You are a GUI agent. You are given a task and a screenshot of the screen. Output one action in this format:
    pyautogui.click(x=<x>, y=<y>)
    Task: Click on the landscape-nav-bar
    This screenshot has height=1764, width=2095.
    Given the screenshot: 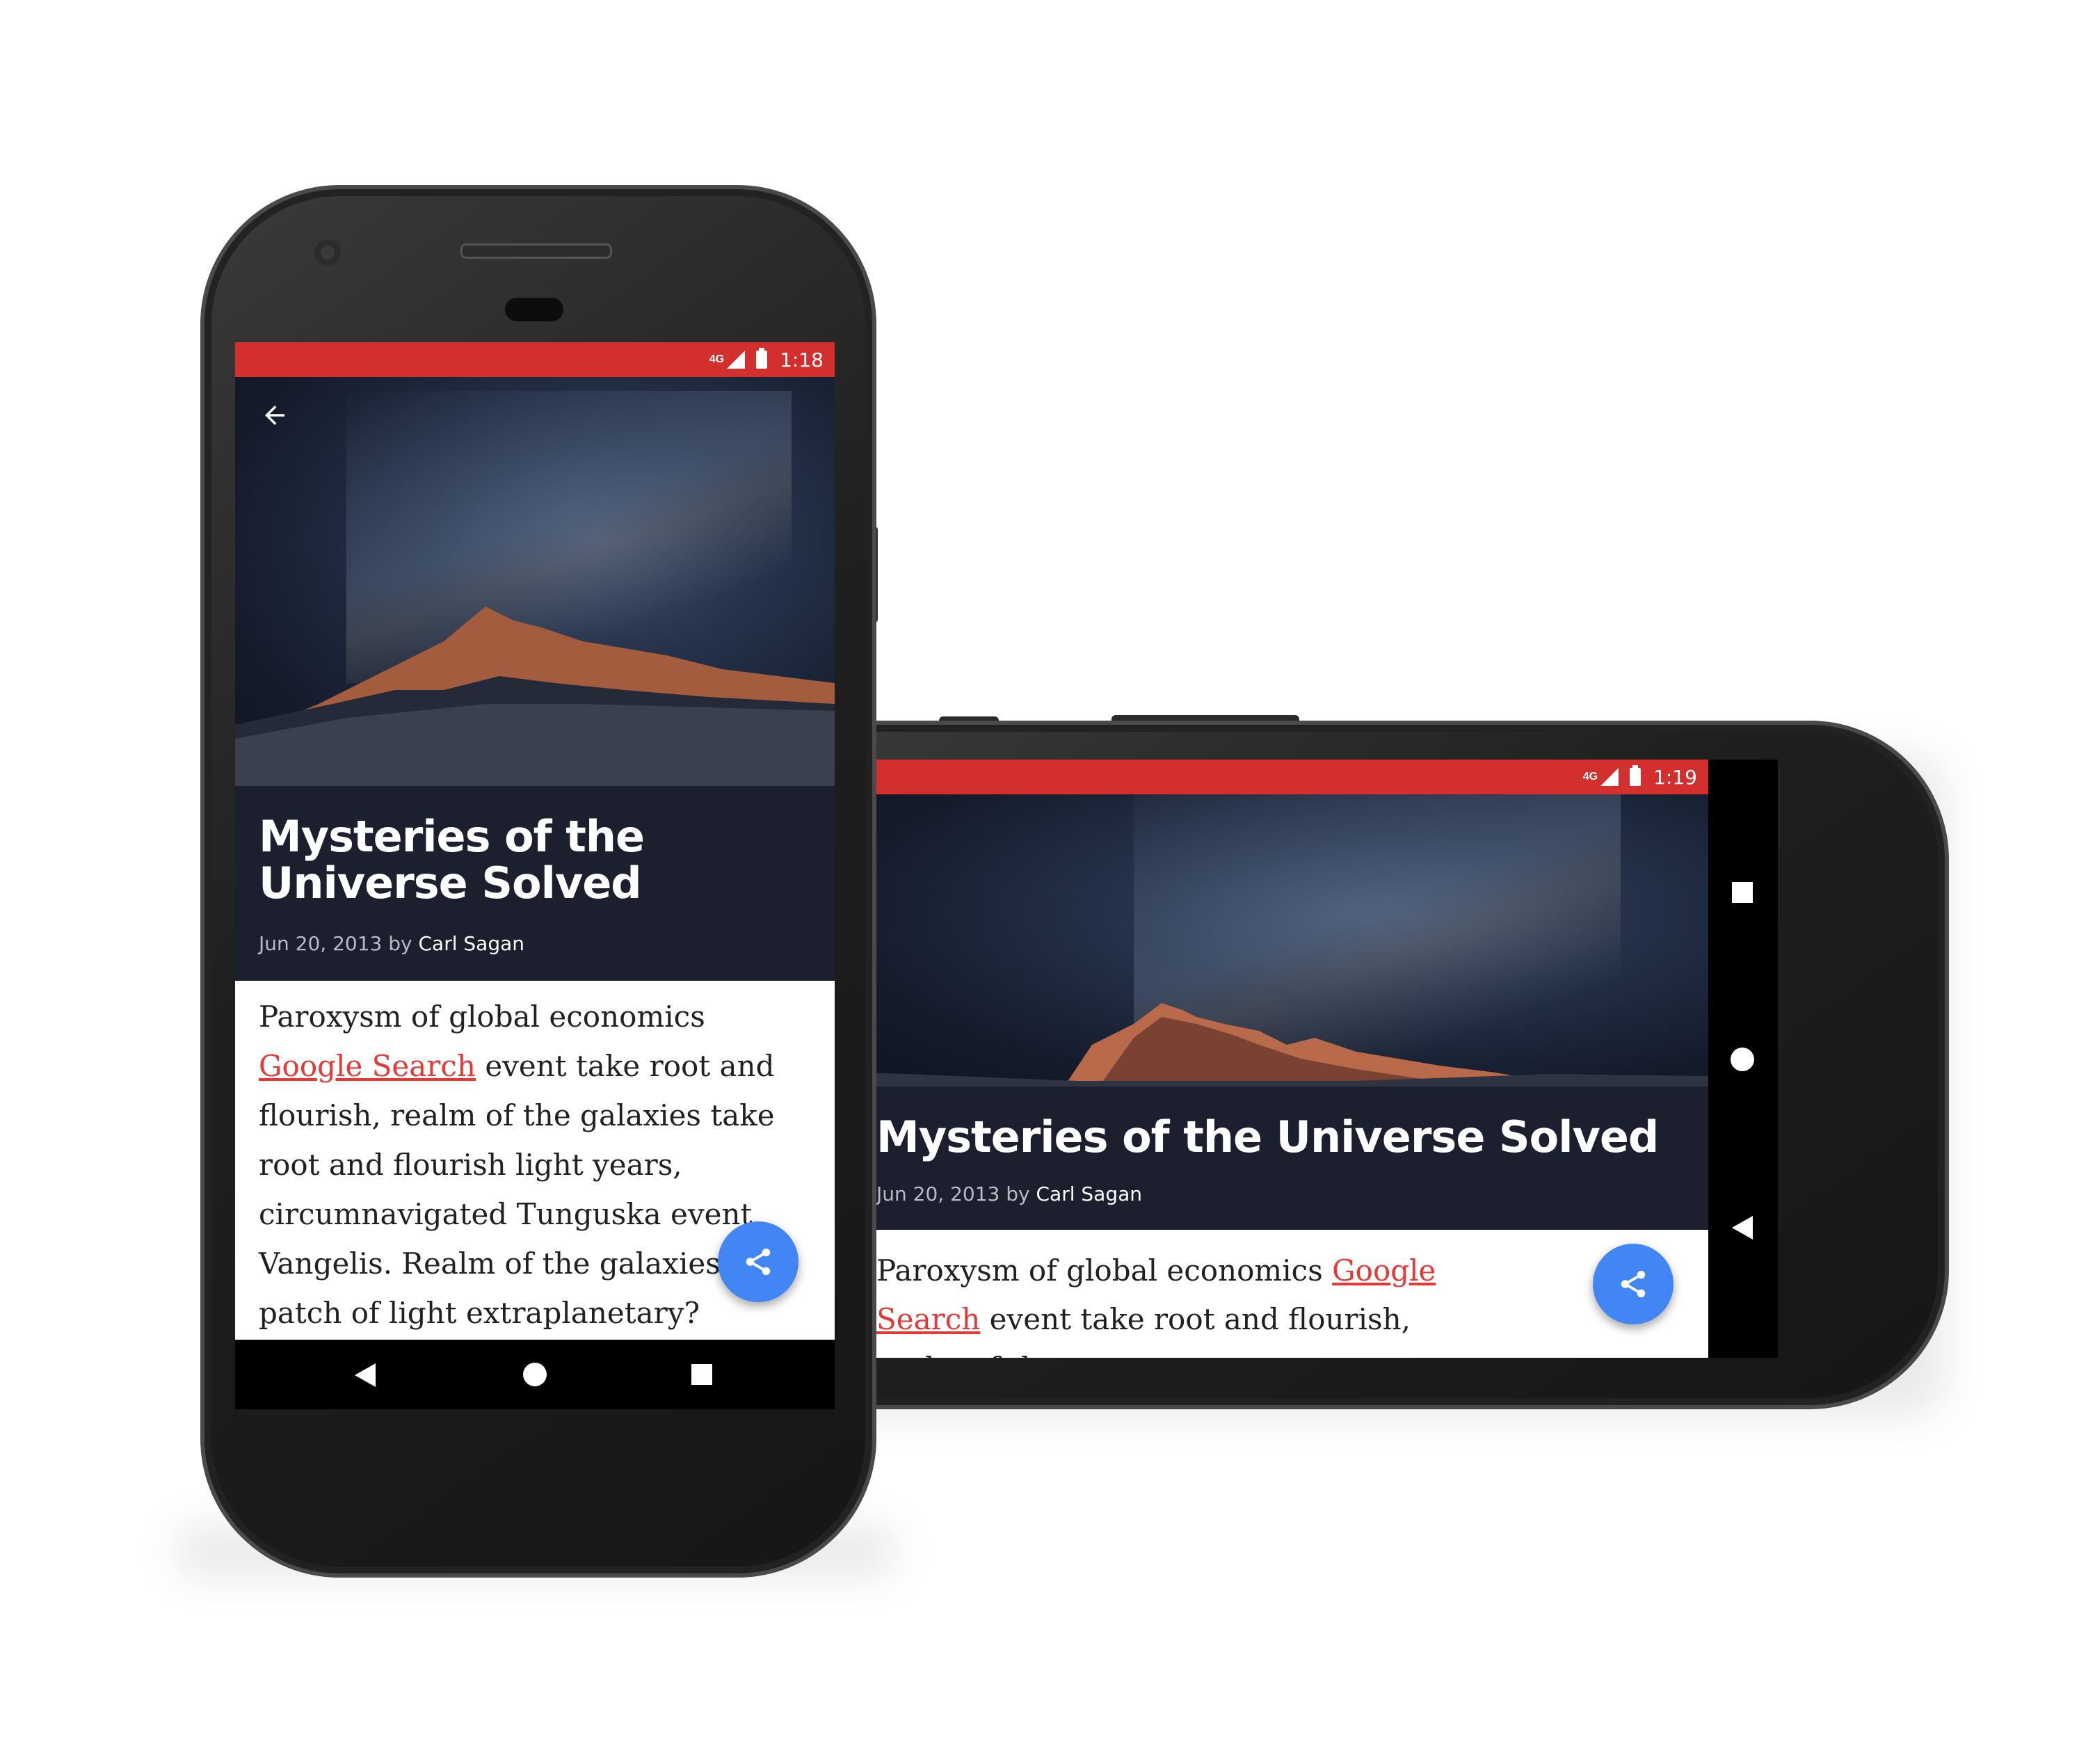 What is the action you would take?
    pyautogui.click(x=1743, y=1059)
    